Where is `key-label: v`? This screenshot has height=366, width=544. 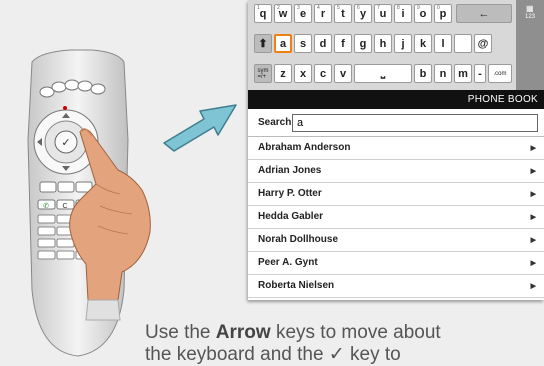
key-label: v is located at coordinates (343, 73).